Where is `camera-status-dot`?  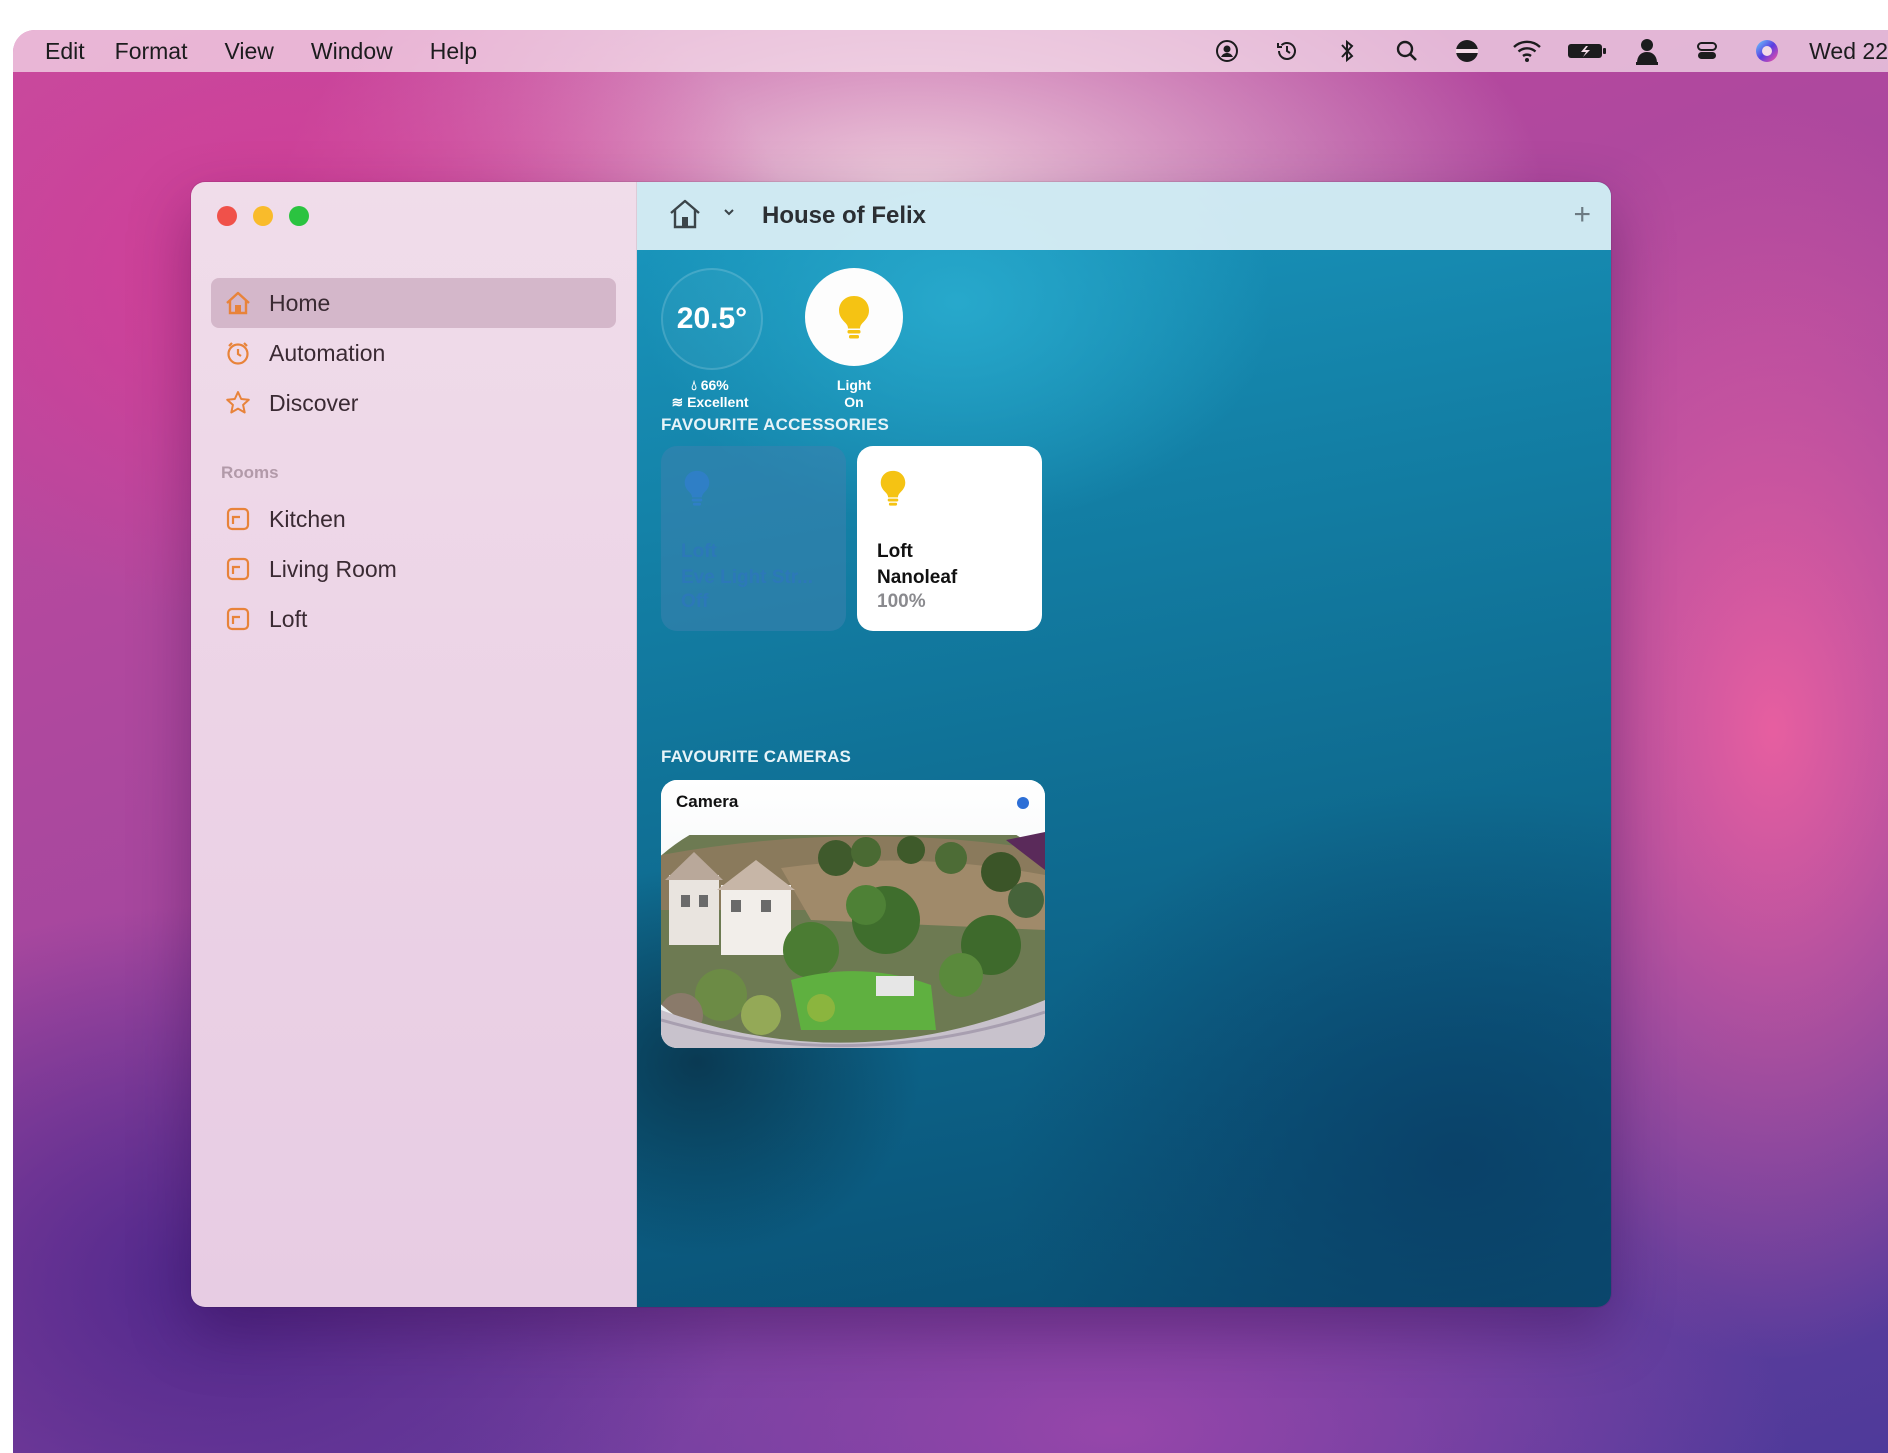
camera-status-dot is located at coordinates (1023, 803).